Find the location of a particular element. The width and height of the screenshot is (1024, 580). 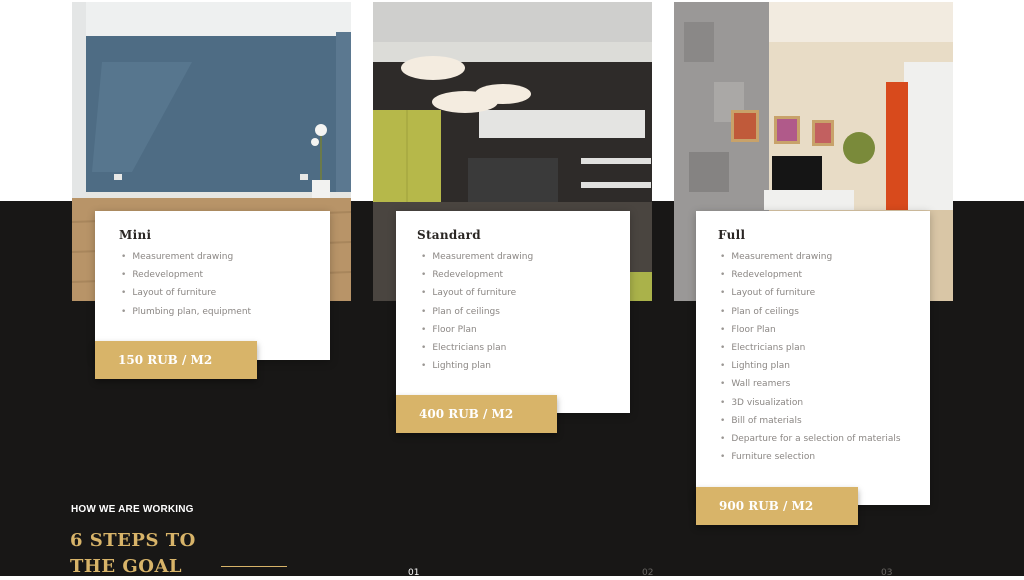

step-tab-01: 01 is located at coordinates (413, 573).